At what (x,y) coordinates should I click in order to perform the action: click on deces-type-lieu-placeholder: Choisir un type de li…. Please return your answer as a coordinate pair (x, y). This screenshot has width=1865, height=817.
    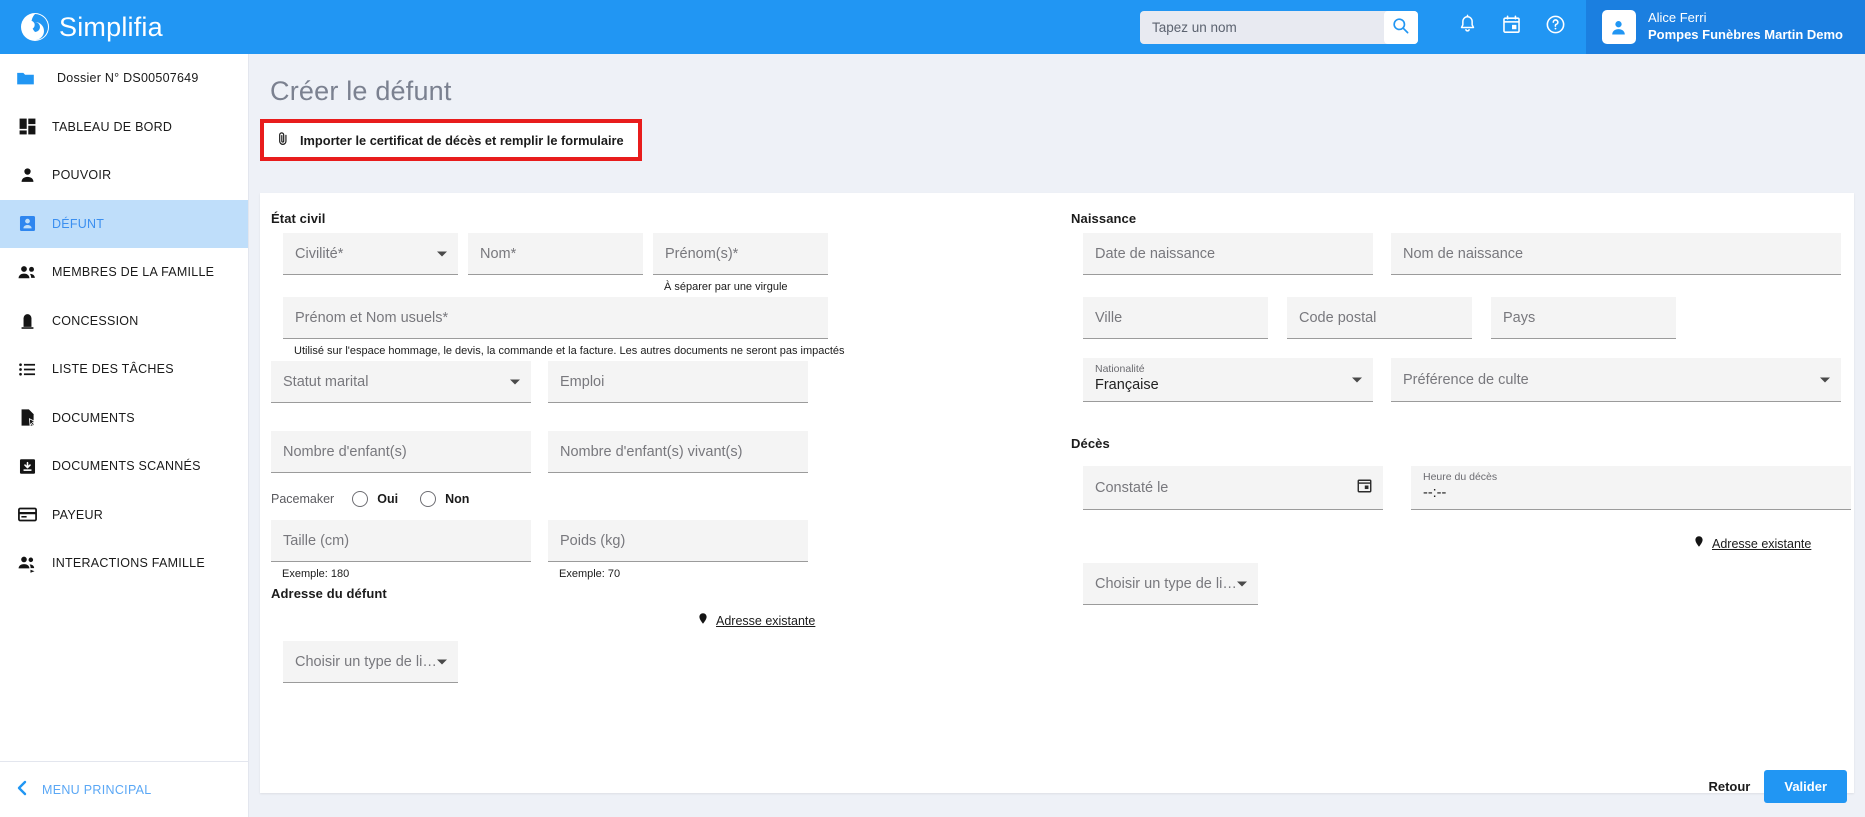
    Looking at the image, I should click on (1166, 583).